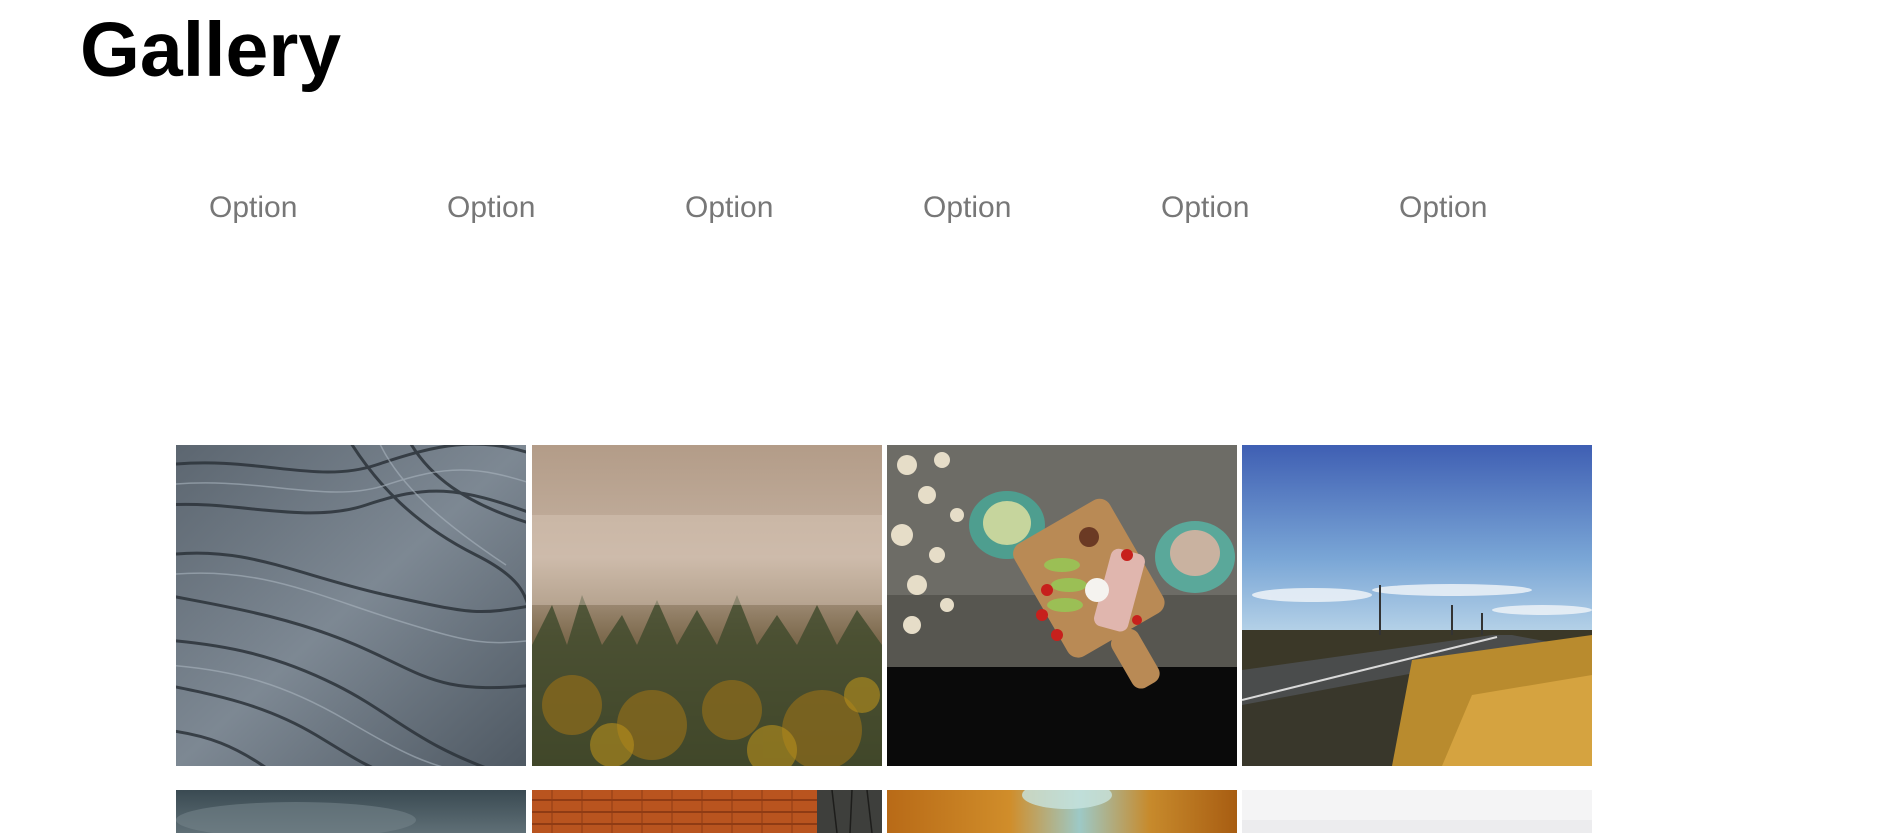 This screenshot has width=1877, height=833. I want to click on gallery-image-stormy-sky, so click(351, 811).